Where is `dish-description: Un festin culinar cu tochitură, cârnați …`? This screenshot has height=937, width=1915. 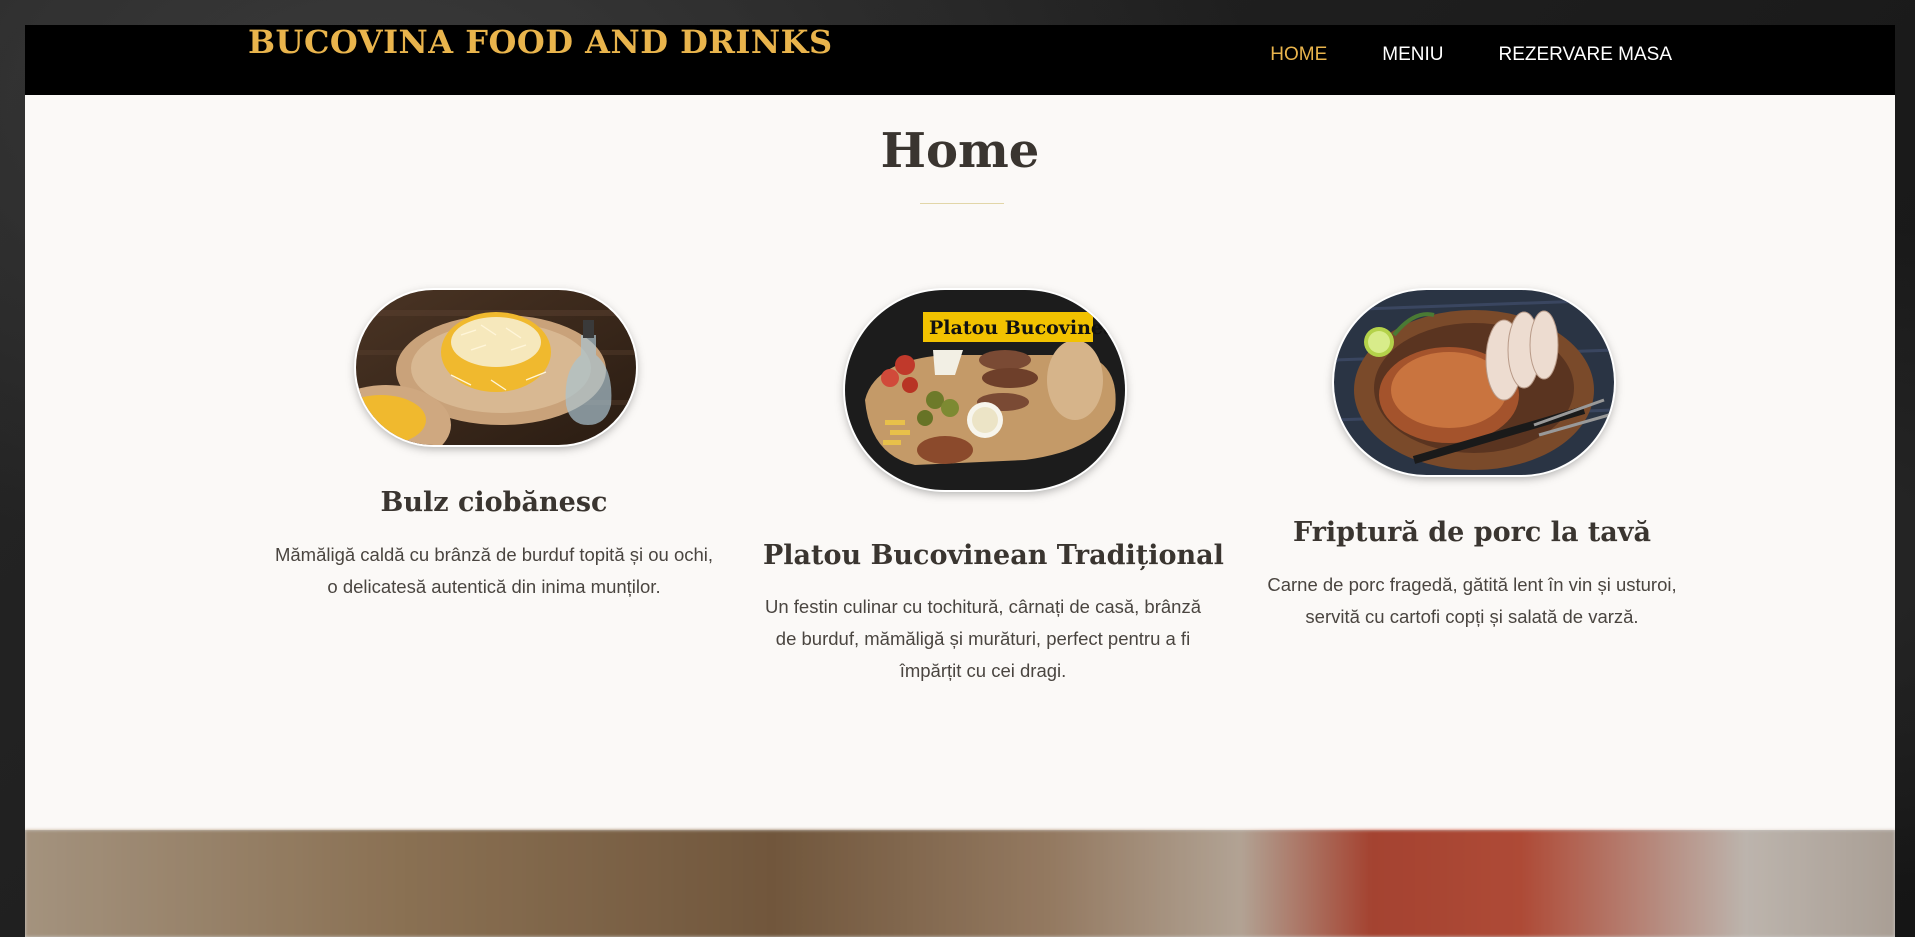
dish-description: Un festin culinar cu tochitură, cârnați … is located at coordinates (982, 638).